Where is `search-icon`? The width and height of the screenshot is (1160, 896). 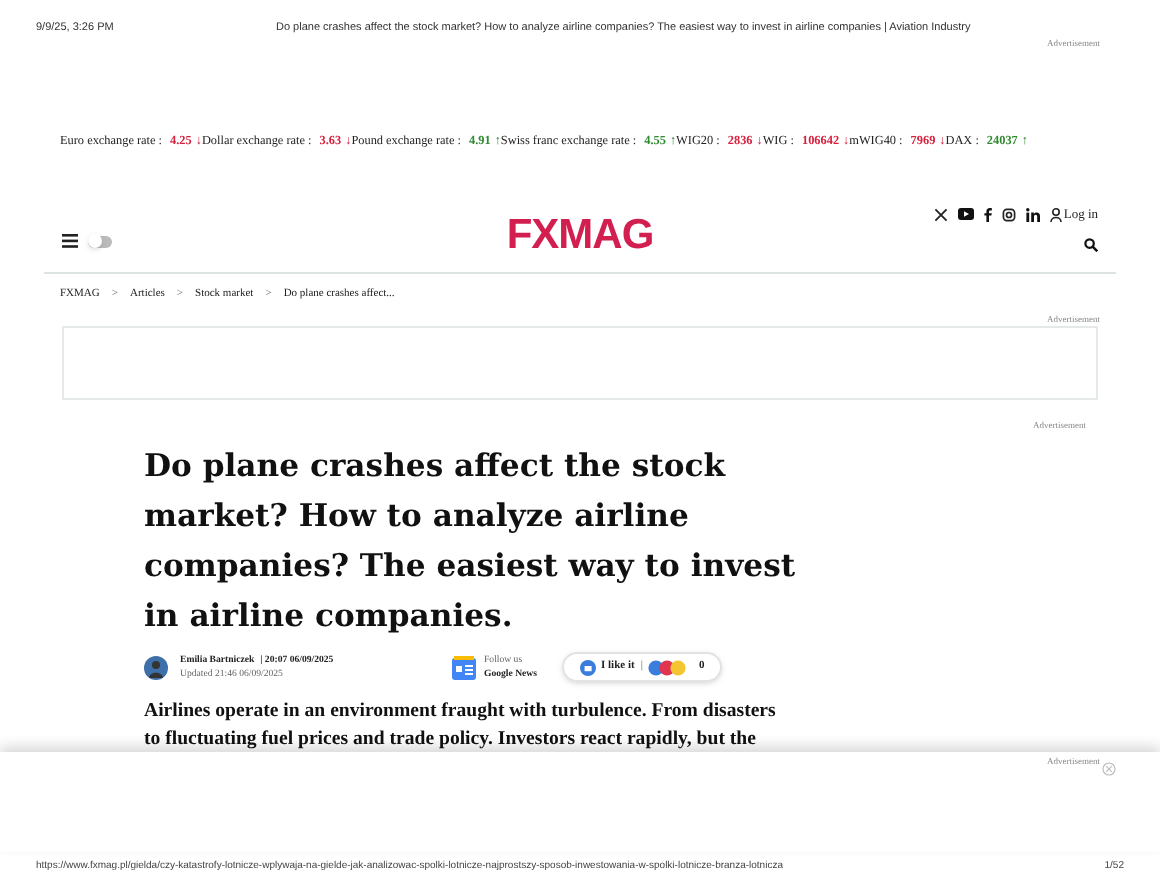
search-icon is located at coordinates (1091, 245).